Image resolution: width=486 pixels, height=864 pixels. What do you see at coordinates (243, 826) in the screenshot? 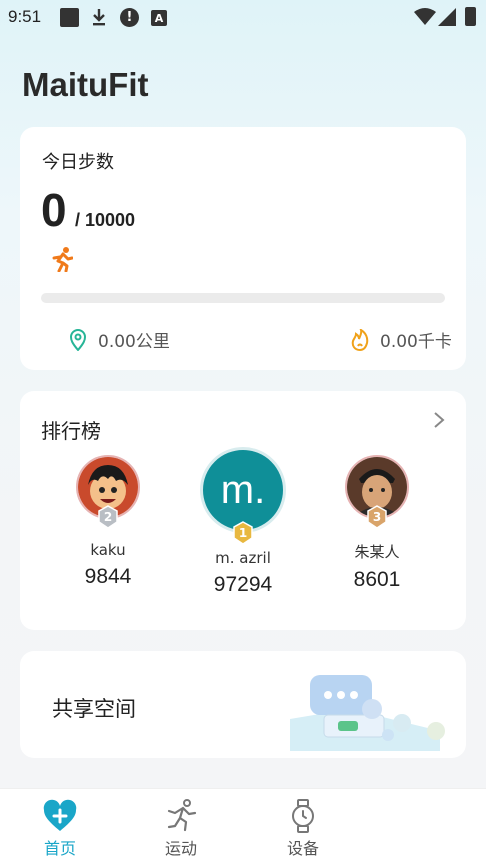
I see `bottom-tab-bar: 首页 运动 设备` at bounding box center [243, 826].